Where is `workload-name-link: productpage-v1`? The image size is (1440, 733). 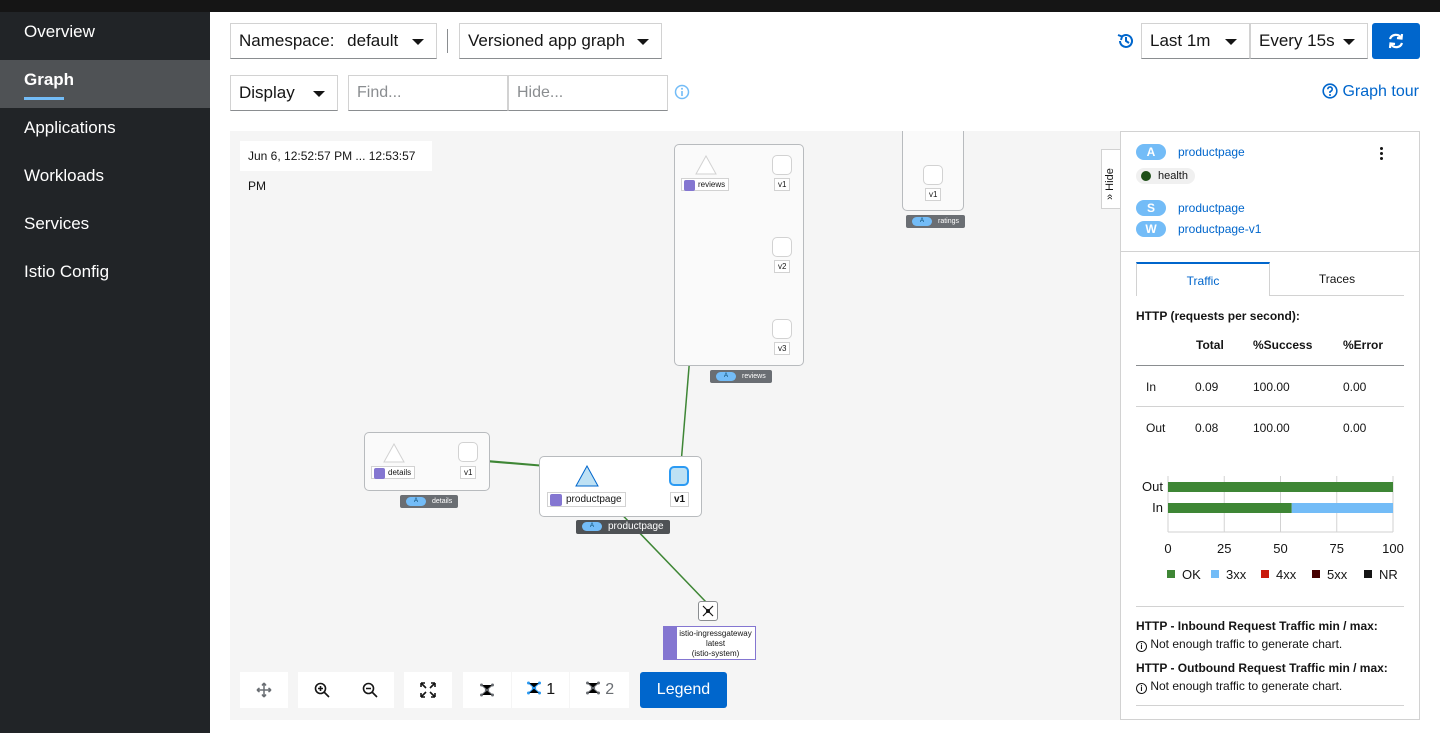 workload-name-link: productpage-v1 is located at coordinates (1219, 229).